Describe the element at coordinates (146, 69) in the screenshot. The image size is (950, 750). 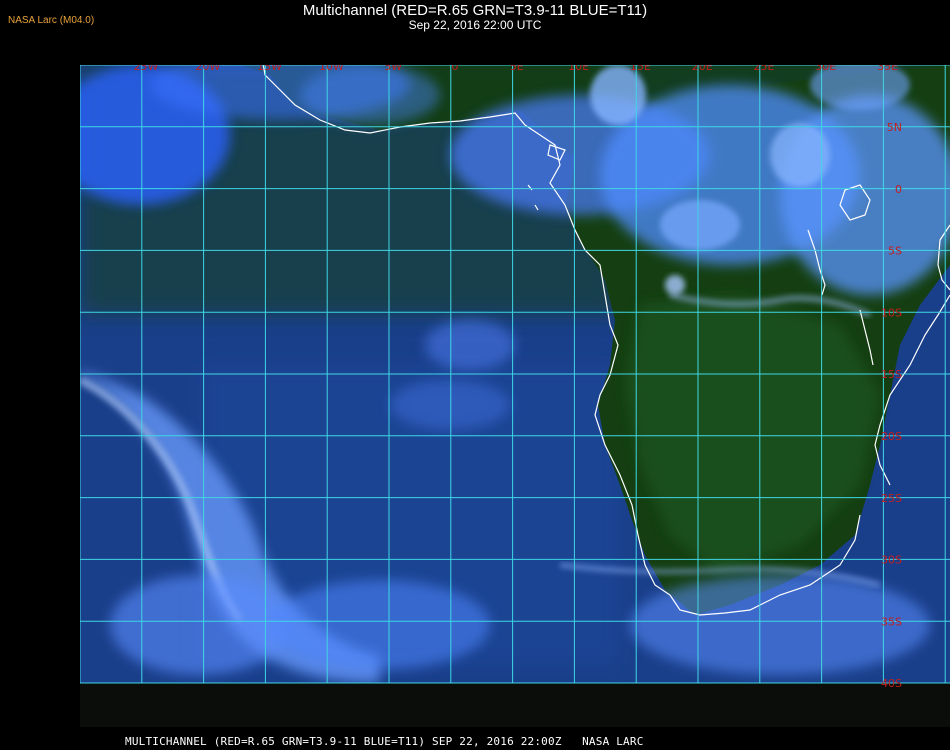
I see `longitude-label: 25W` at that location.